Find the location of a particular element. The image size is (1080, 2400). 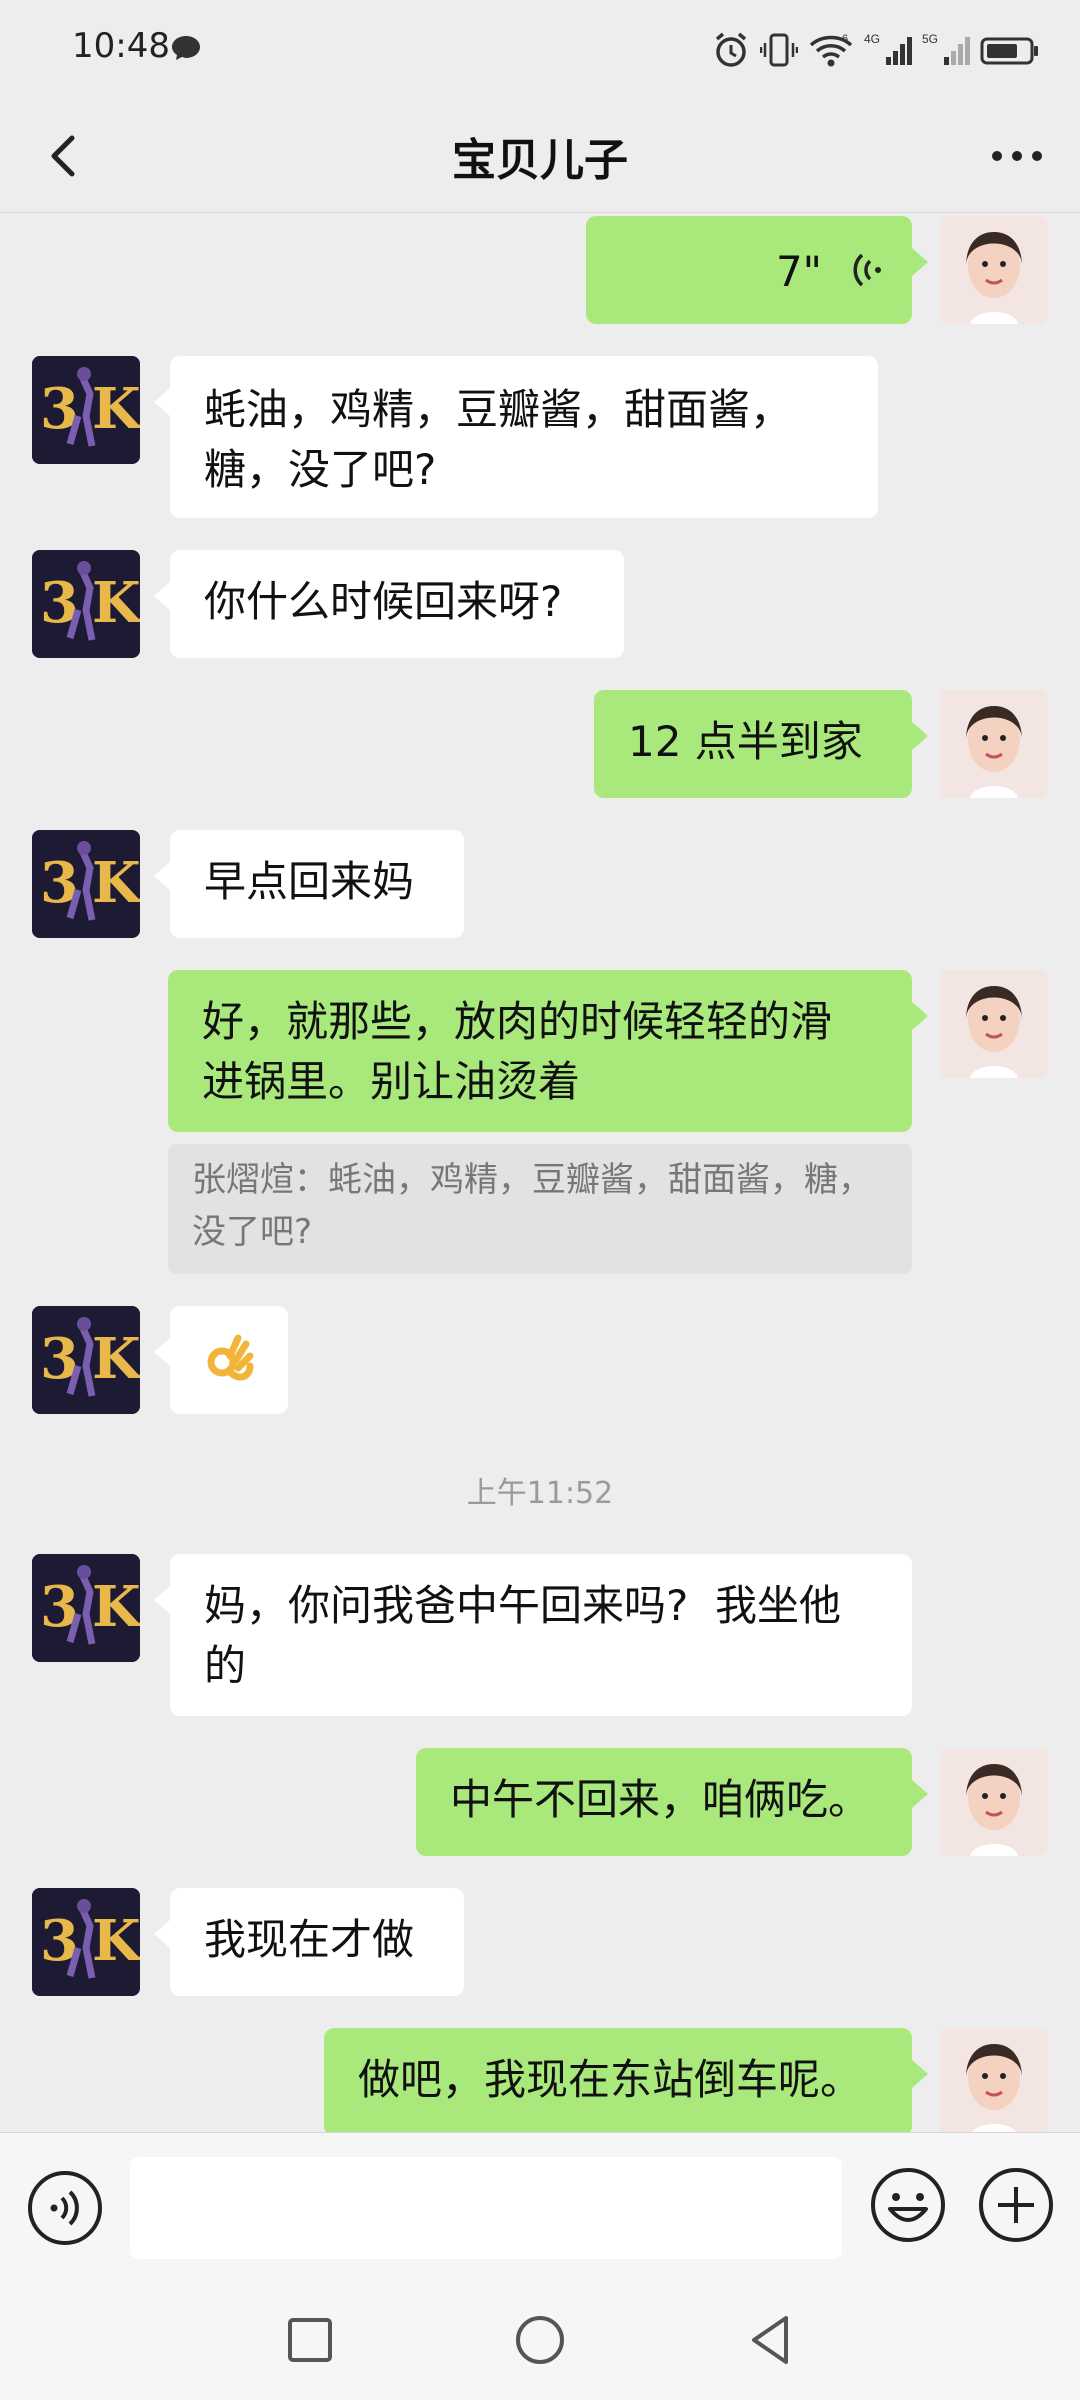

contact-emoji-message is located at coordinates (221, 1360).